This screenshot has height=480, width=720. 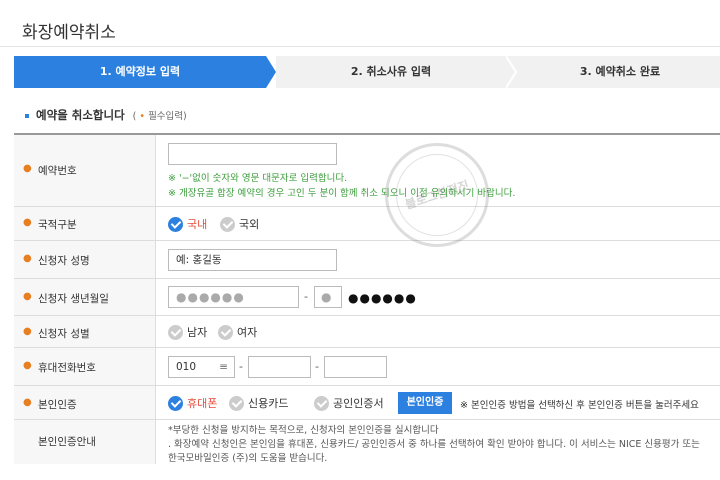 What do you see at coordinates (140, 72) in the screenshot?
I see `step-1-active: 1. 예약정보 입력` at bounding box center [140, 72].